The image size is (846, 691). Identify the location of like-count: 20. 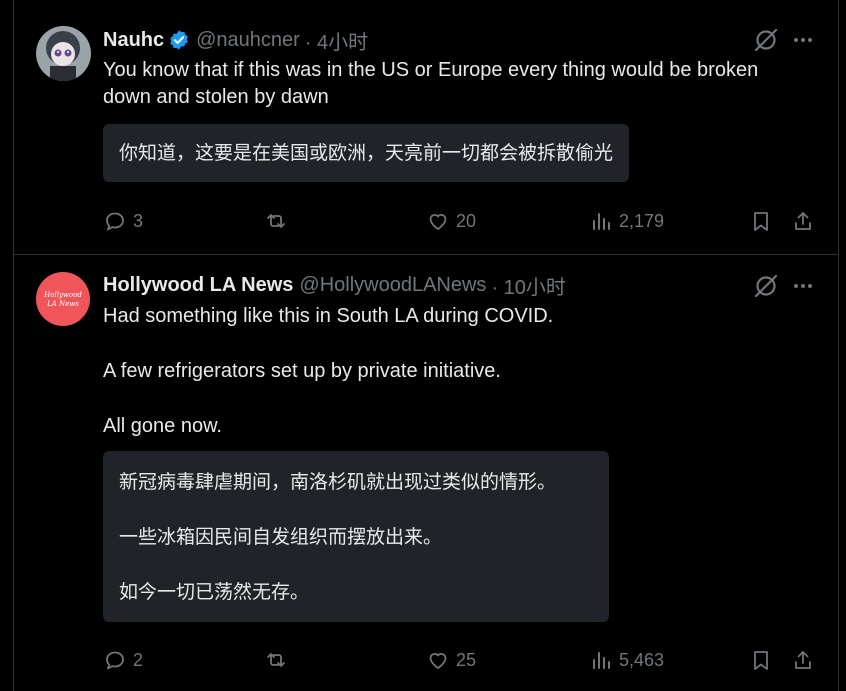
(466, 220).